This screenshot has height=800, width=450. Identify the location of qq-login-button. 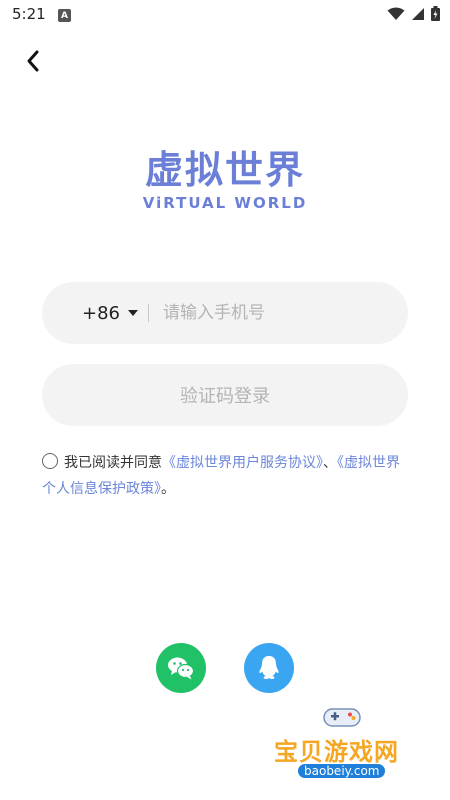
(269, 668).